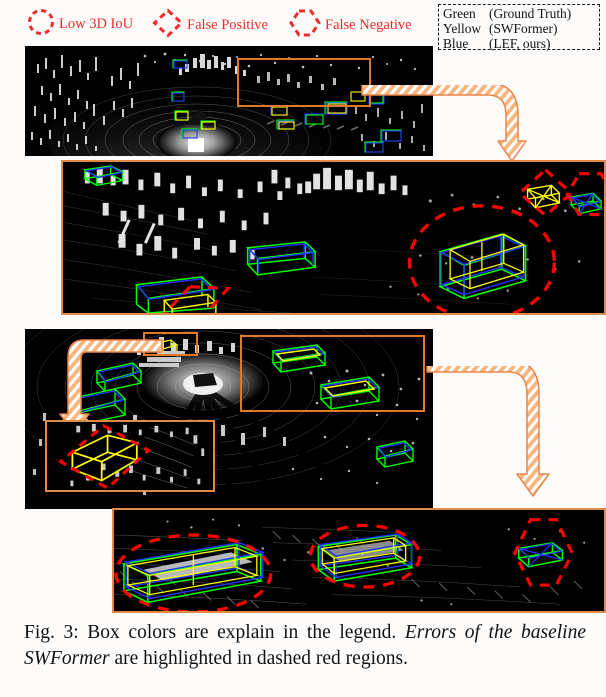 Image resolution: width=606 pixels, height=697 pixels. Describe the element at coordinates (488, 431) in the screenshot. I see `zoom-arrow-scene-b-zoom` at that location.